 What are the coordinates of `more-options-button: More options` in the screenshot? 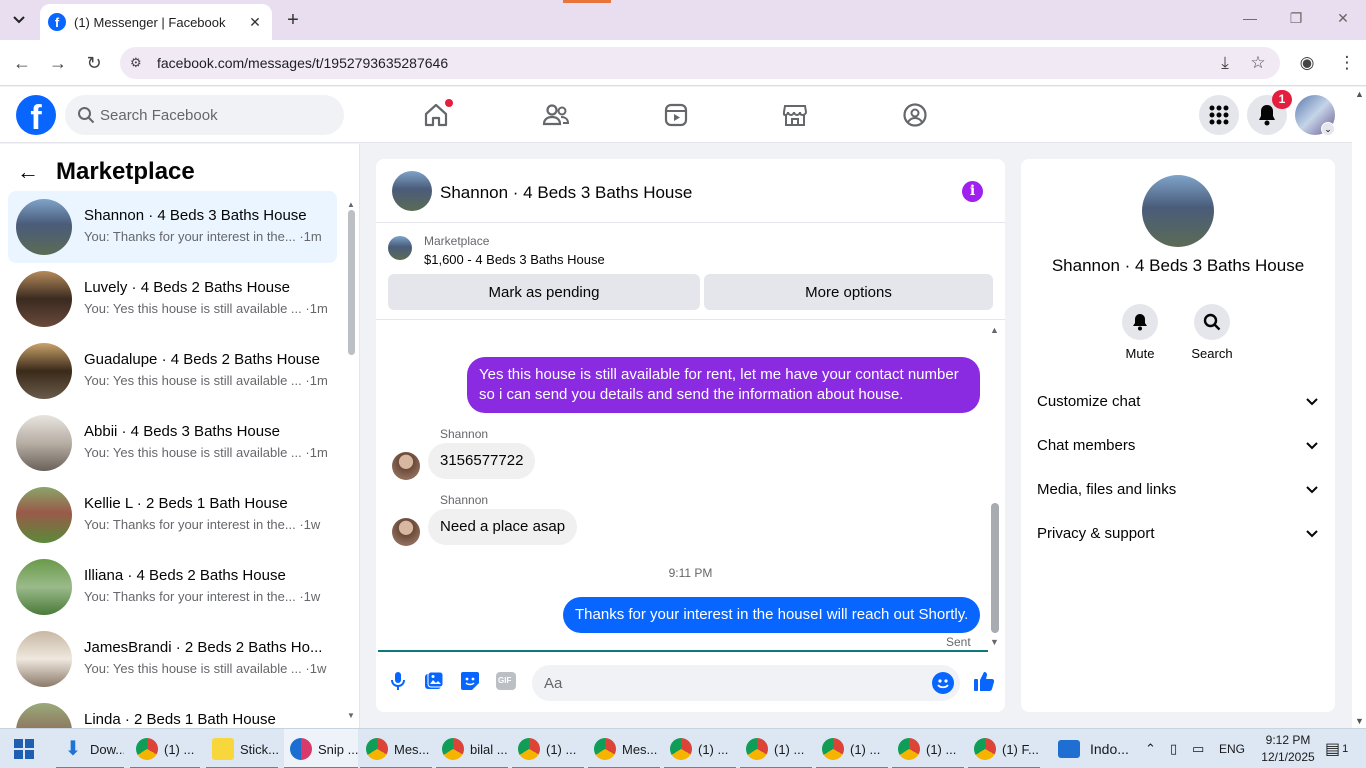 It's located at (848, 292).